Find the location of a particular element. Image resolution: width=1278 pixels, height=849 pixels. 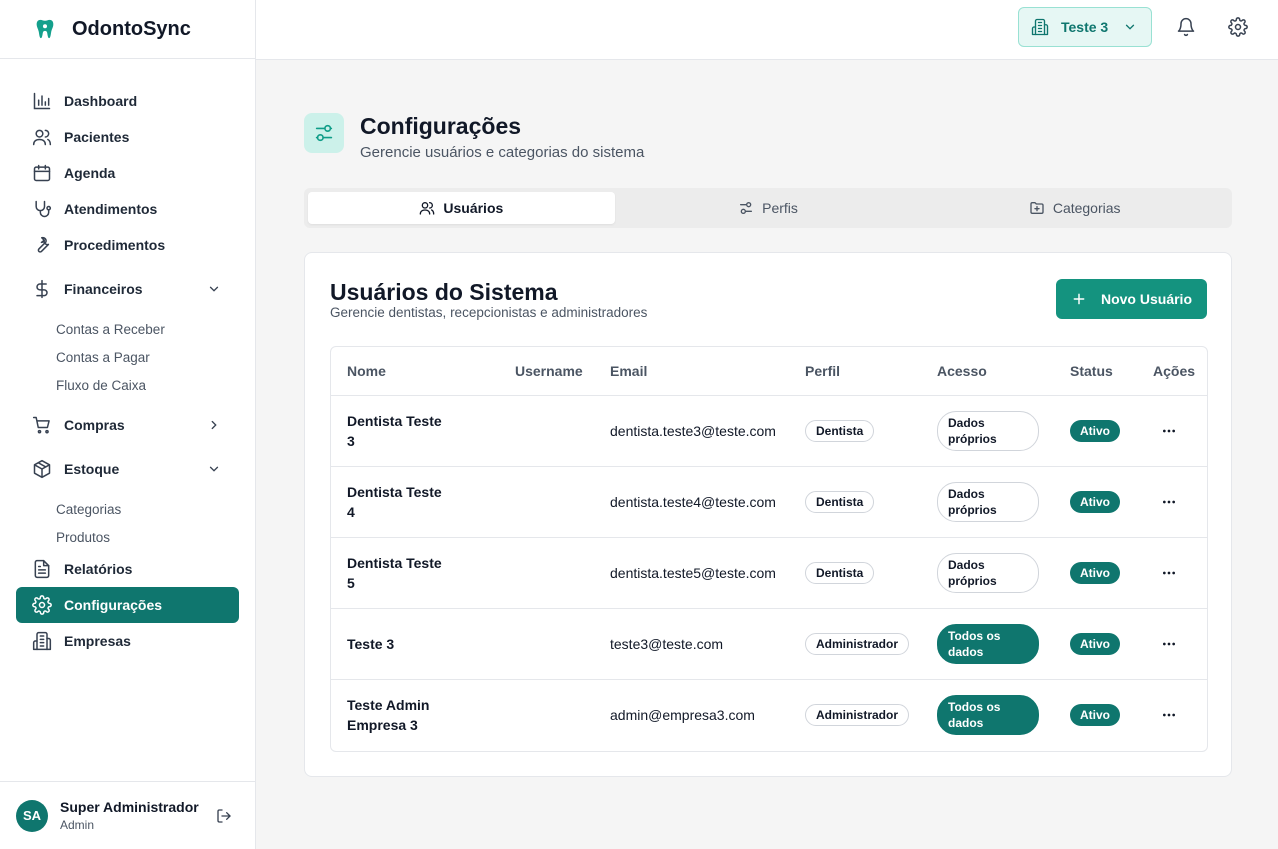

wrench-icon is located at coordinates (43, 244).